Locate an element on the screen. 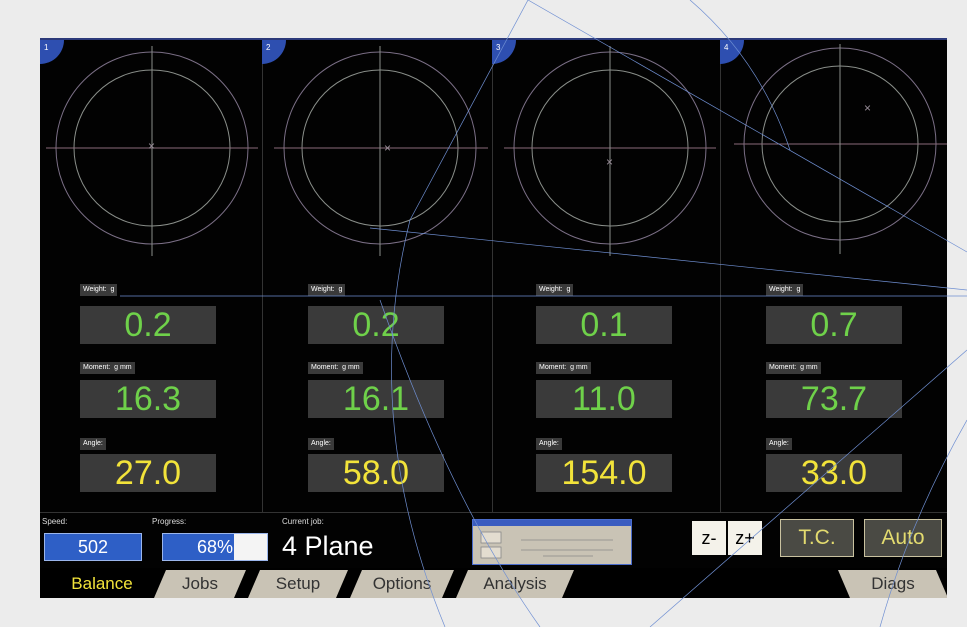  current-job-name: 4 Plane is located at coordinates (328, 546).